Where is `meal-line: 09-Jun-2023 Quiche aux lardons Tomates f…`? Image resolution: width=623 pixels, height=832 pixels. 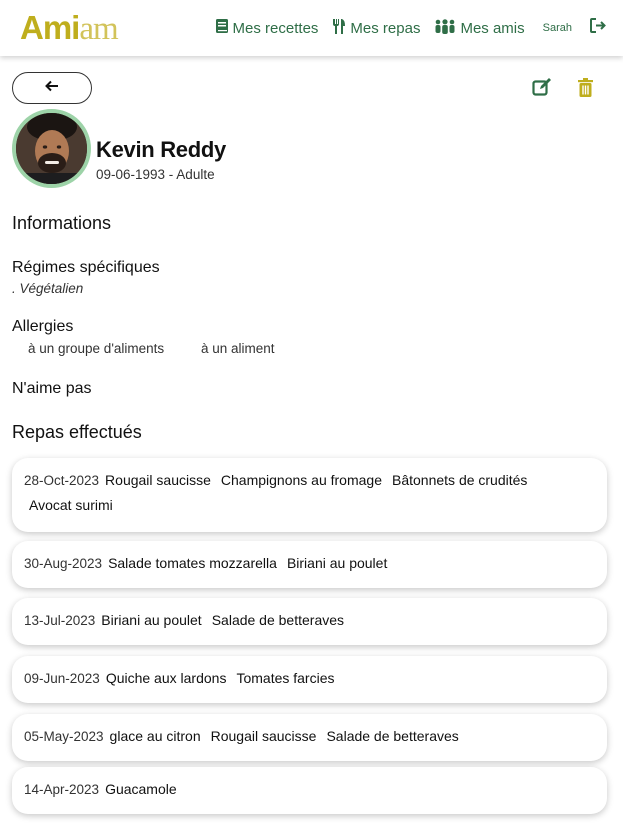
meal-line: 09-Jun-2023 Quiche aux lardons Tomates f… is located at coordinates (184, 678).